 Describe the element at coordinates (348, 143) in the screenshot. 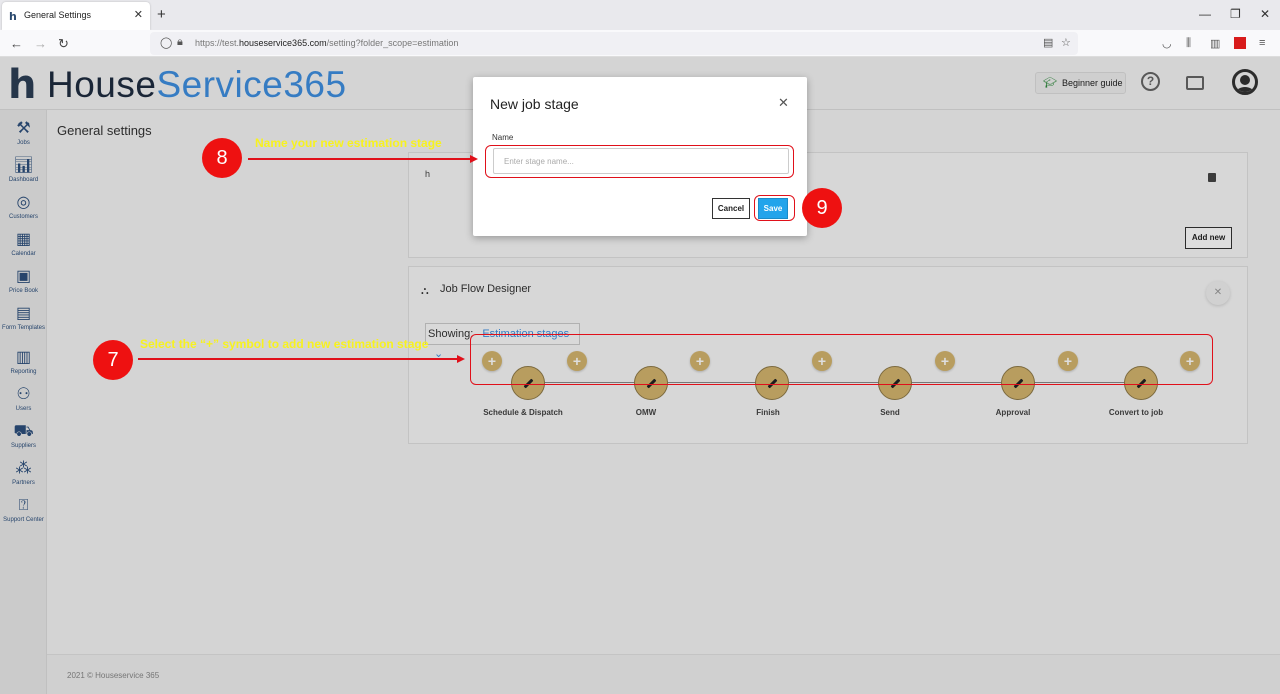

I see `annotation-text-8: Name your new estimation stage` at that location.